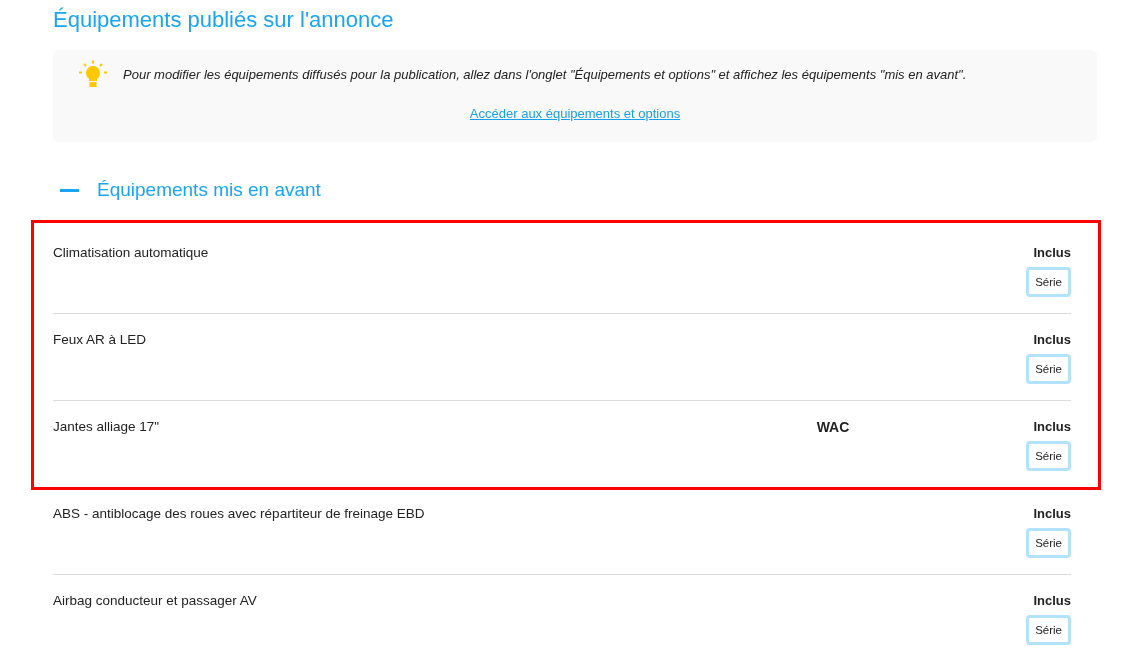  Describe the element at coordinates (239, 514) in the screenshot. I see `equipment-name: ABS - antiblocage des roues avec répartiteur de freinage EBD` at that location.